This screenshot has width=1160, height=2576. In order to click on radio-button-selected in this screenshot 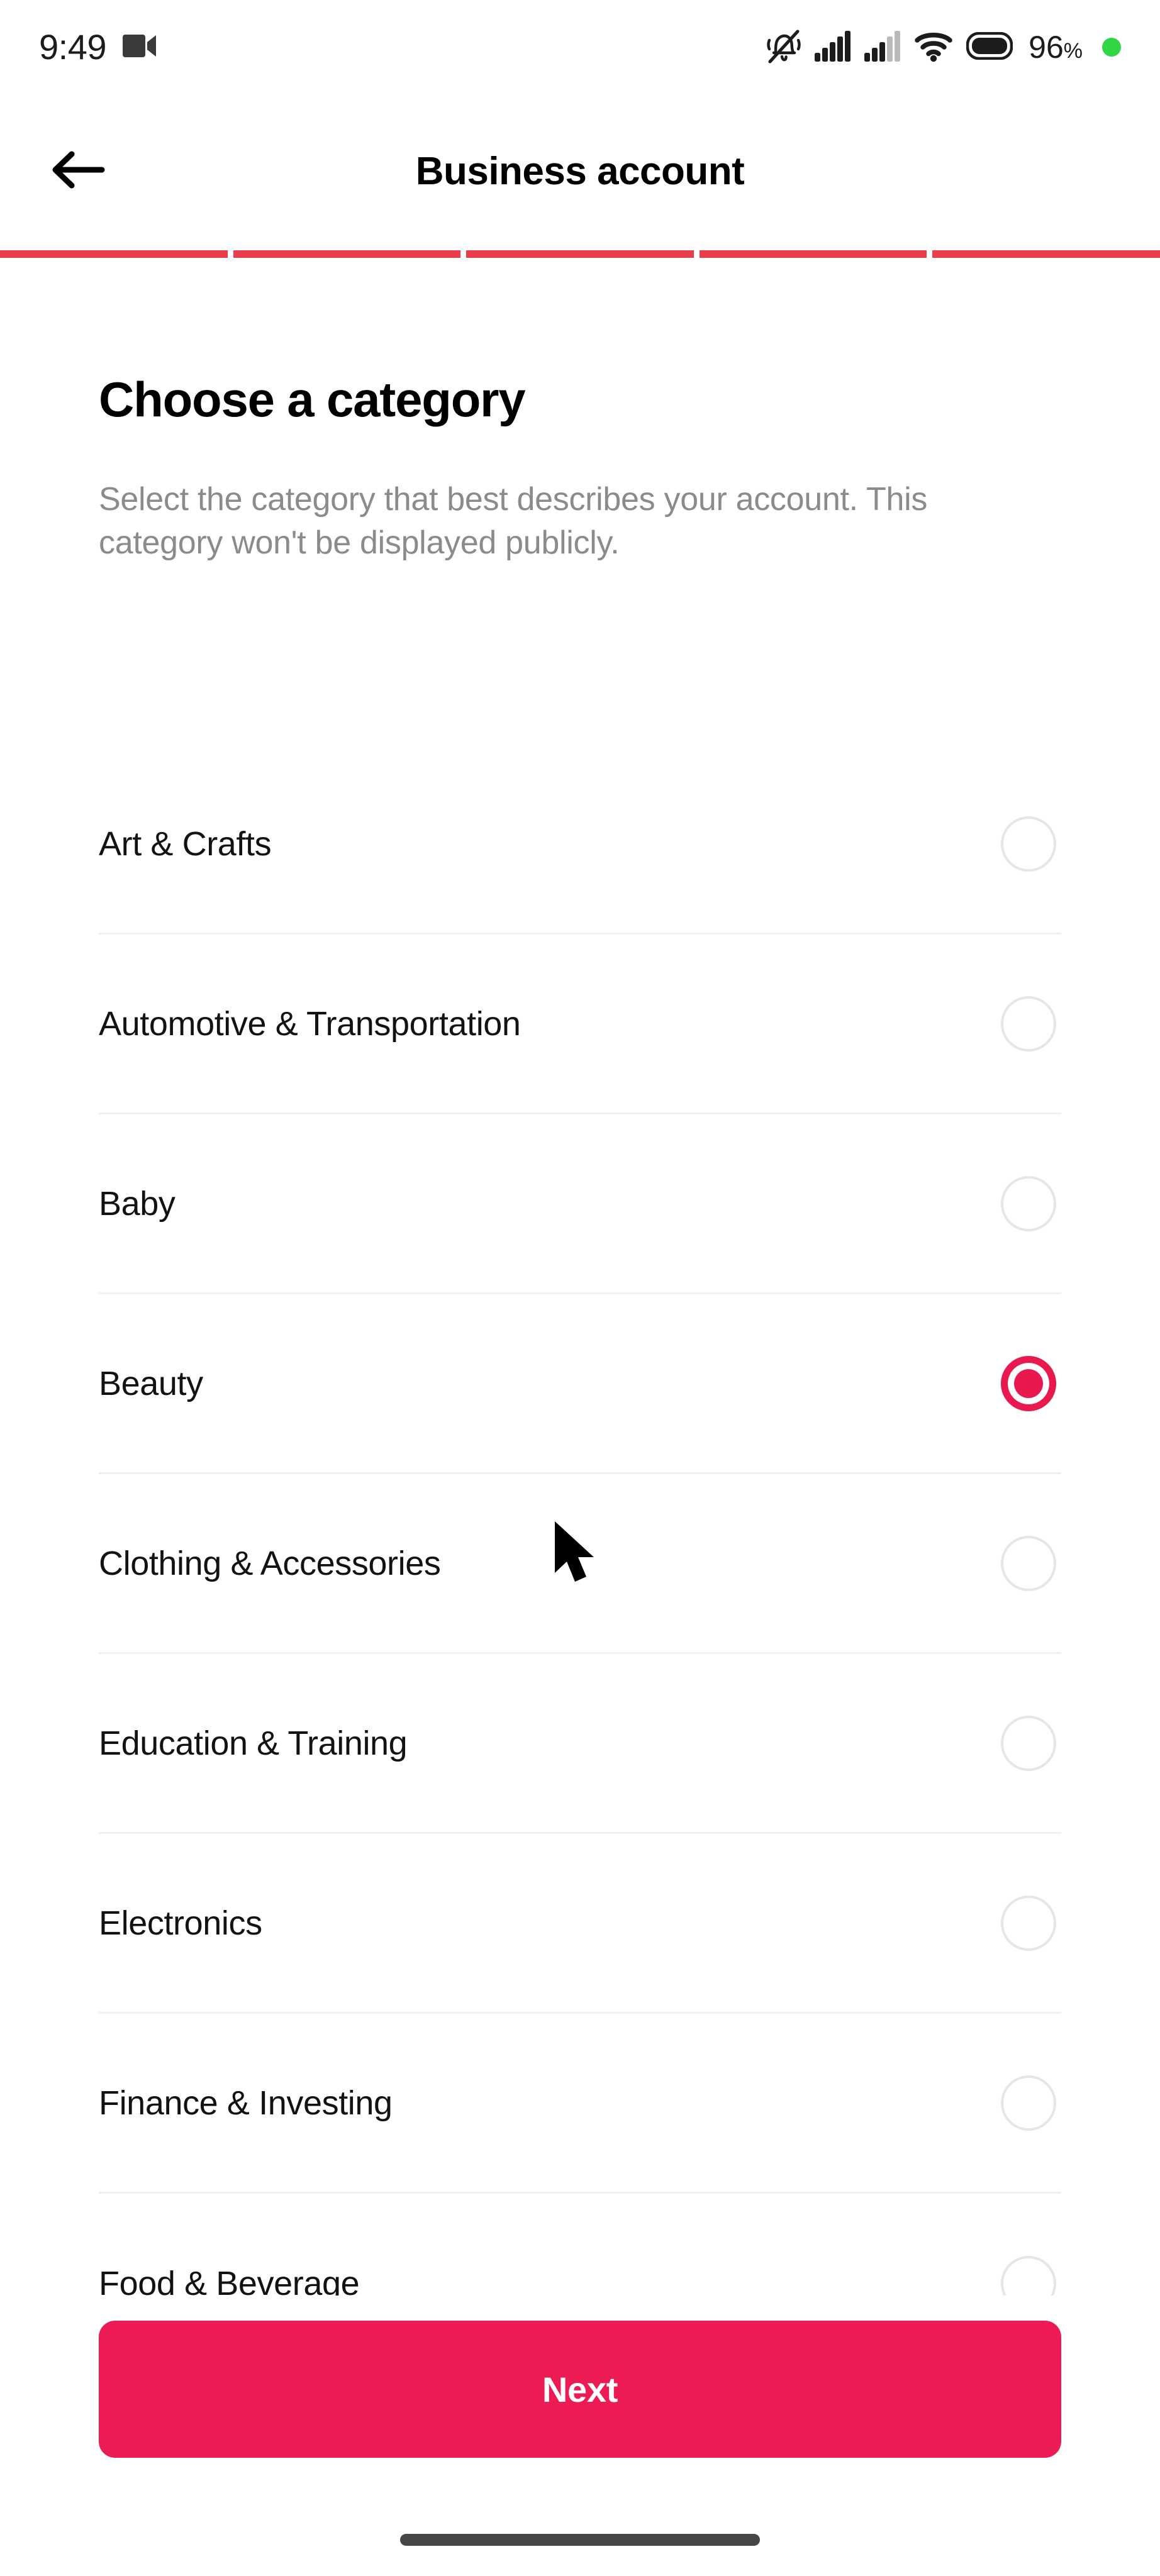, I will do `click(1028, 1383)`.